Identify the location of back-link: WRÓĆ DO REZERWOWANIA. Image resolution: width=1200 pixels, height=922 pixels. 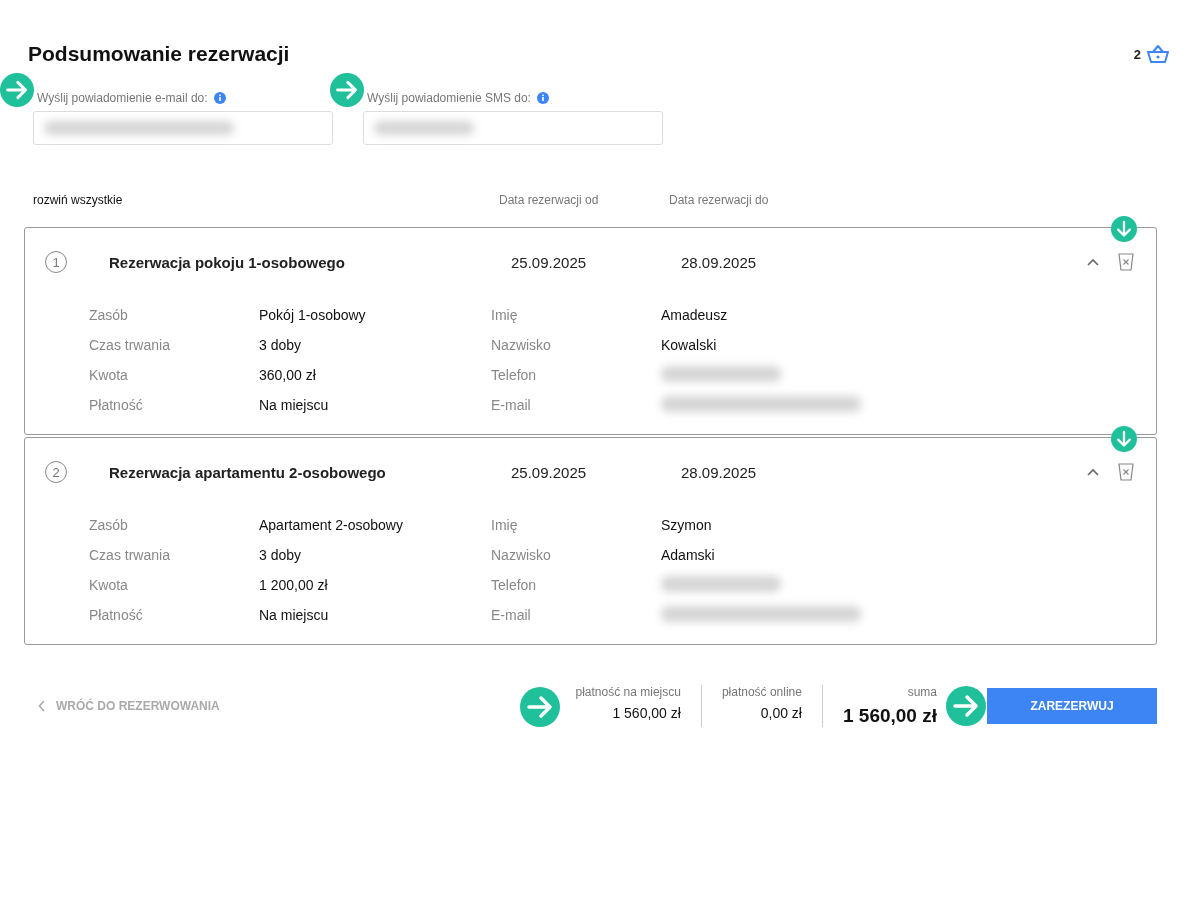
(122, 706).